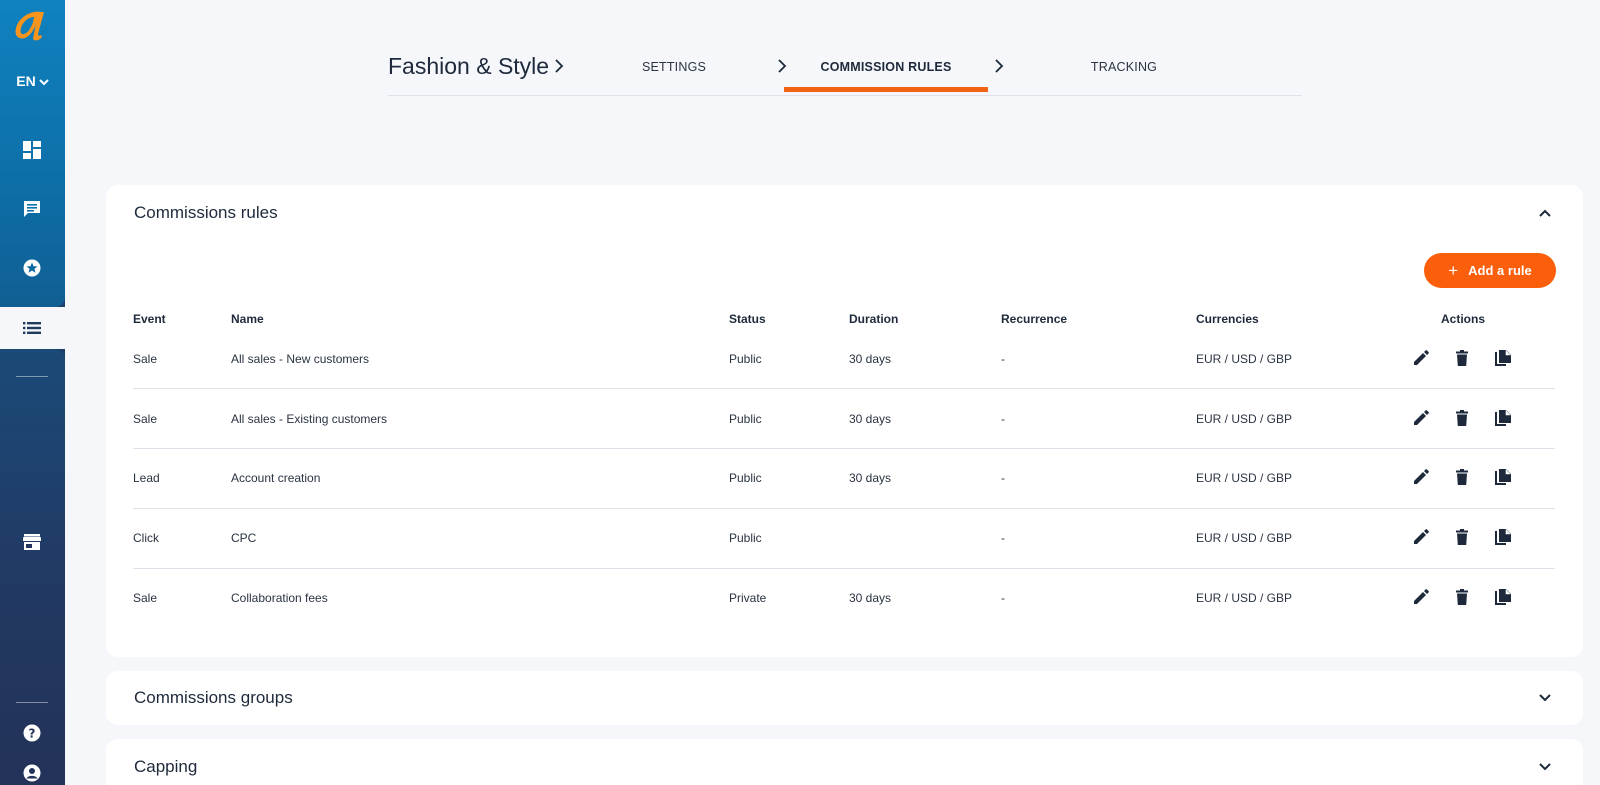 The height and width of the screenshot is (785, 1600). Describe the element at coordinates (1034, 319) in the screenshot. I see `column-header-recurrence: Recurrence` at that location.